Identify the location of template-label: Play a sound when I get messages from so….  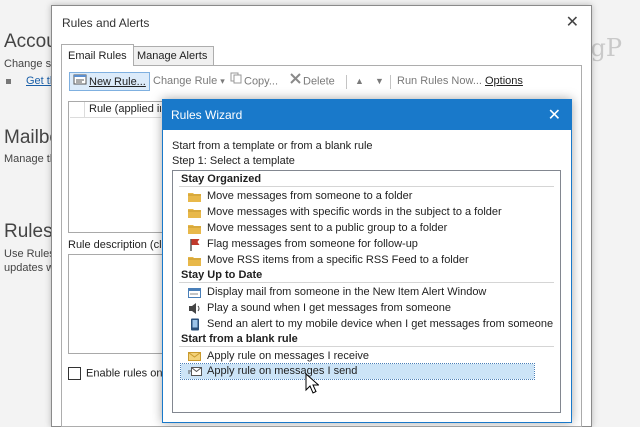
(329, 308).